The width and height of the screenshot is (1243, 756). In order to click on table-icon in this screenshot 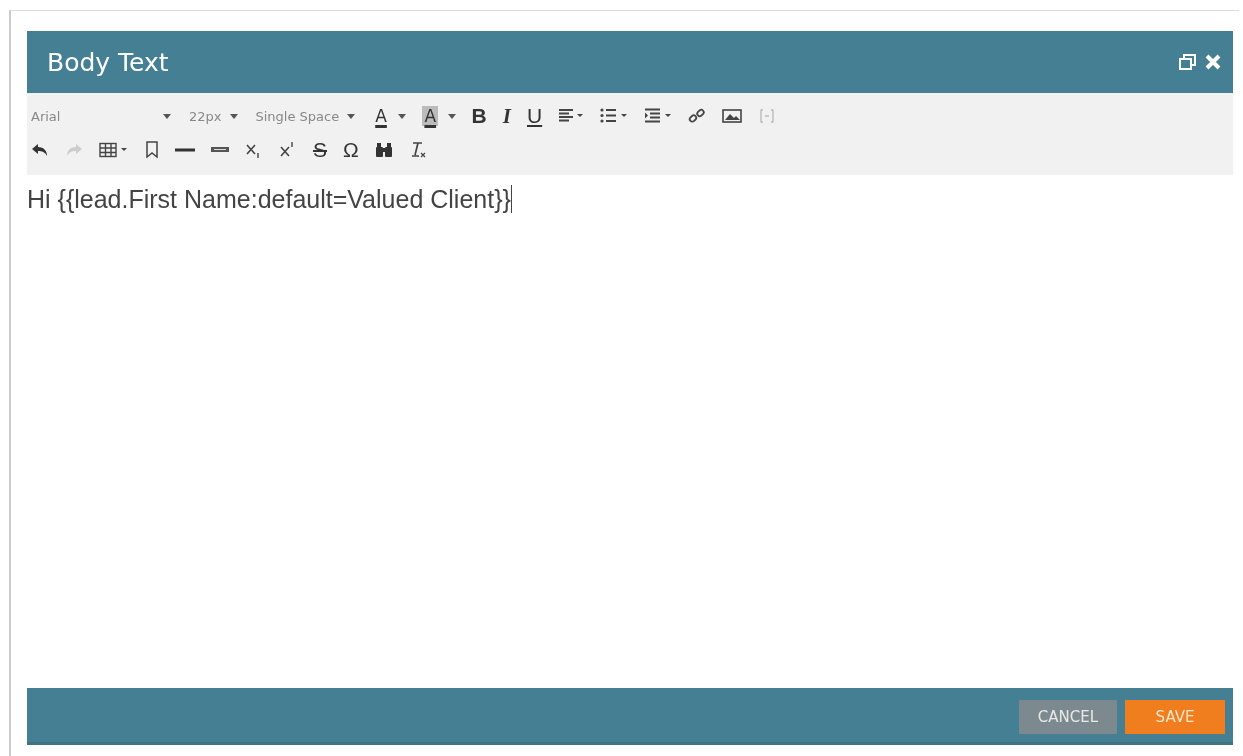, I will do `click(114, 150)`.